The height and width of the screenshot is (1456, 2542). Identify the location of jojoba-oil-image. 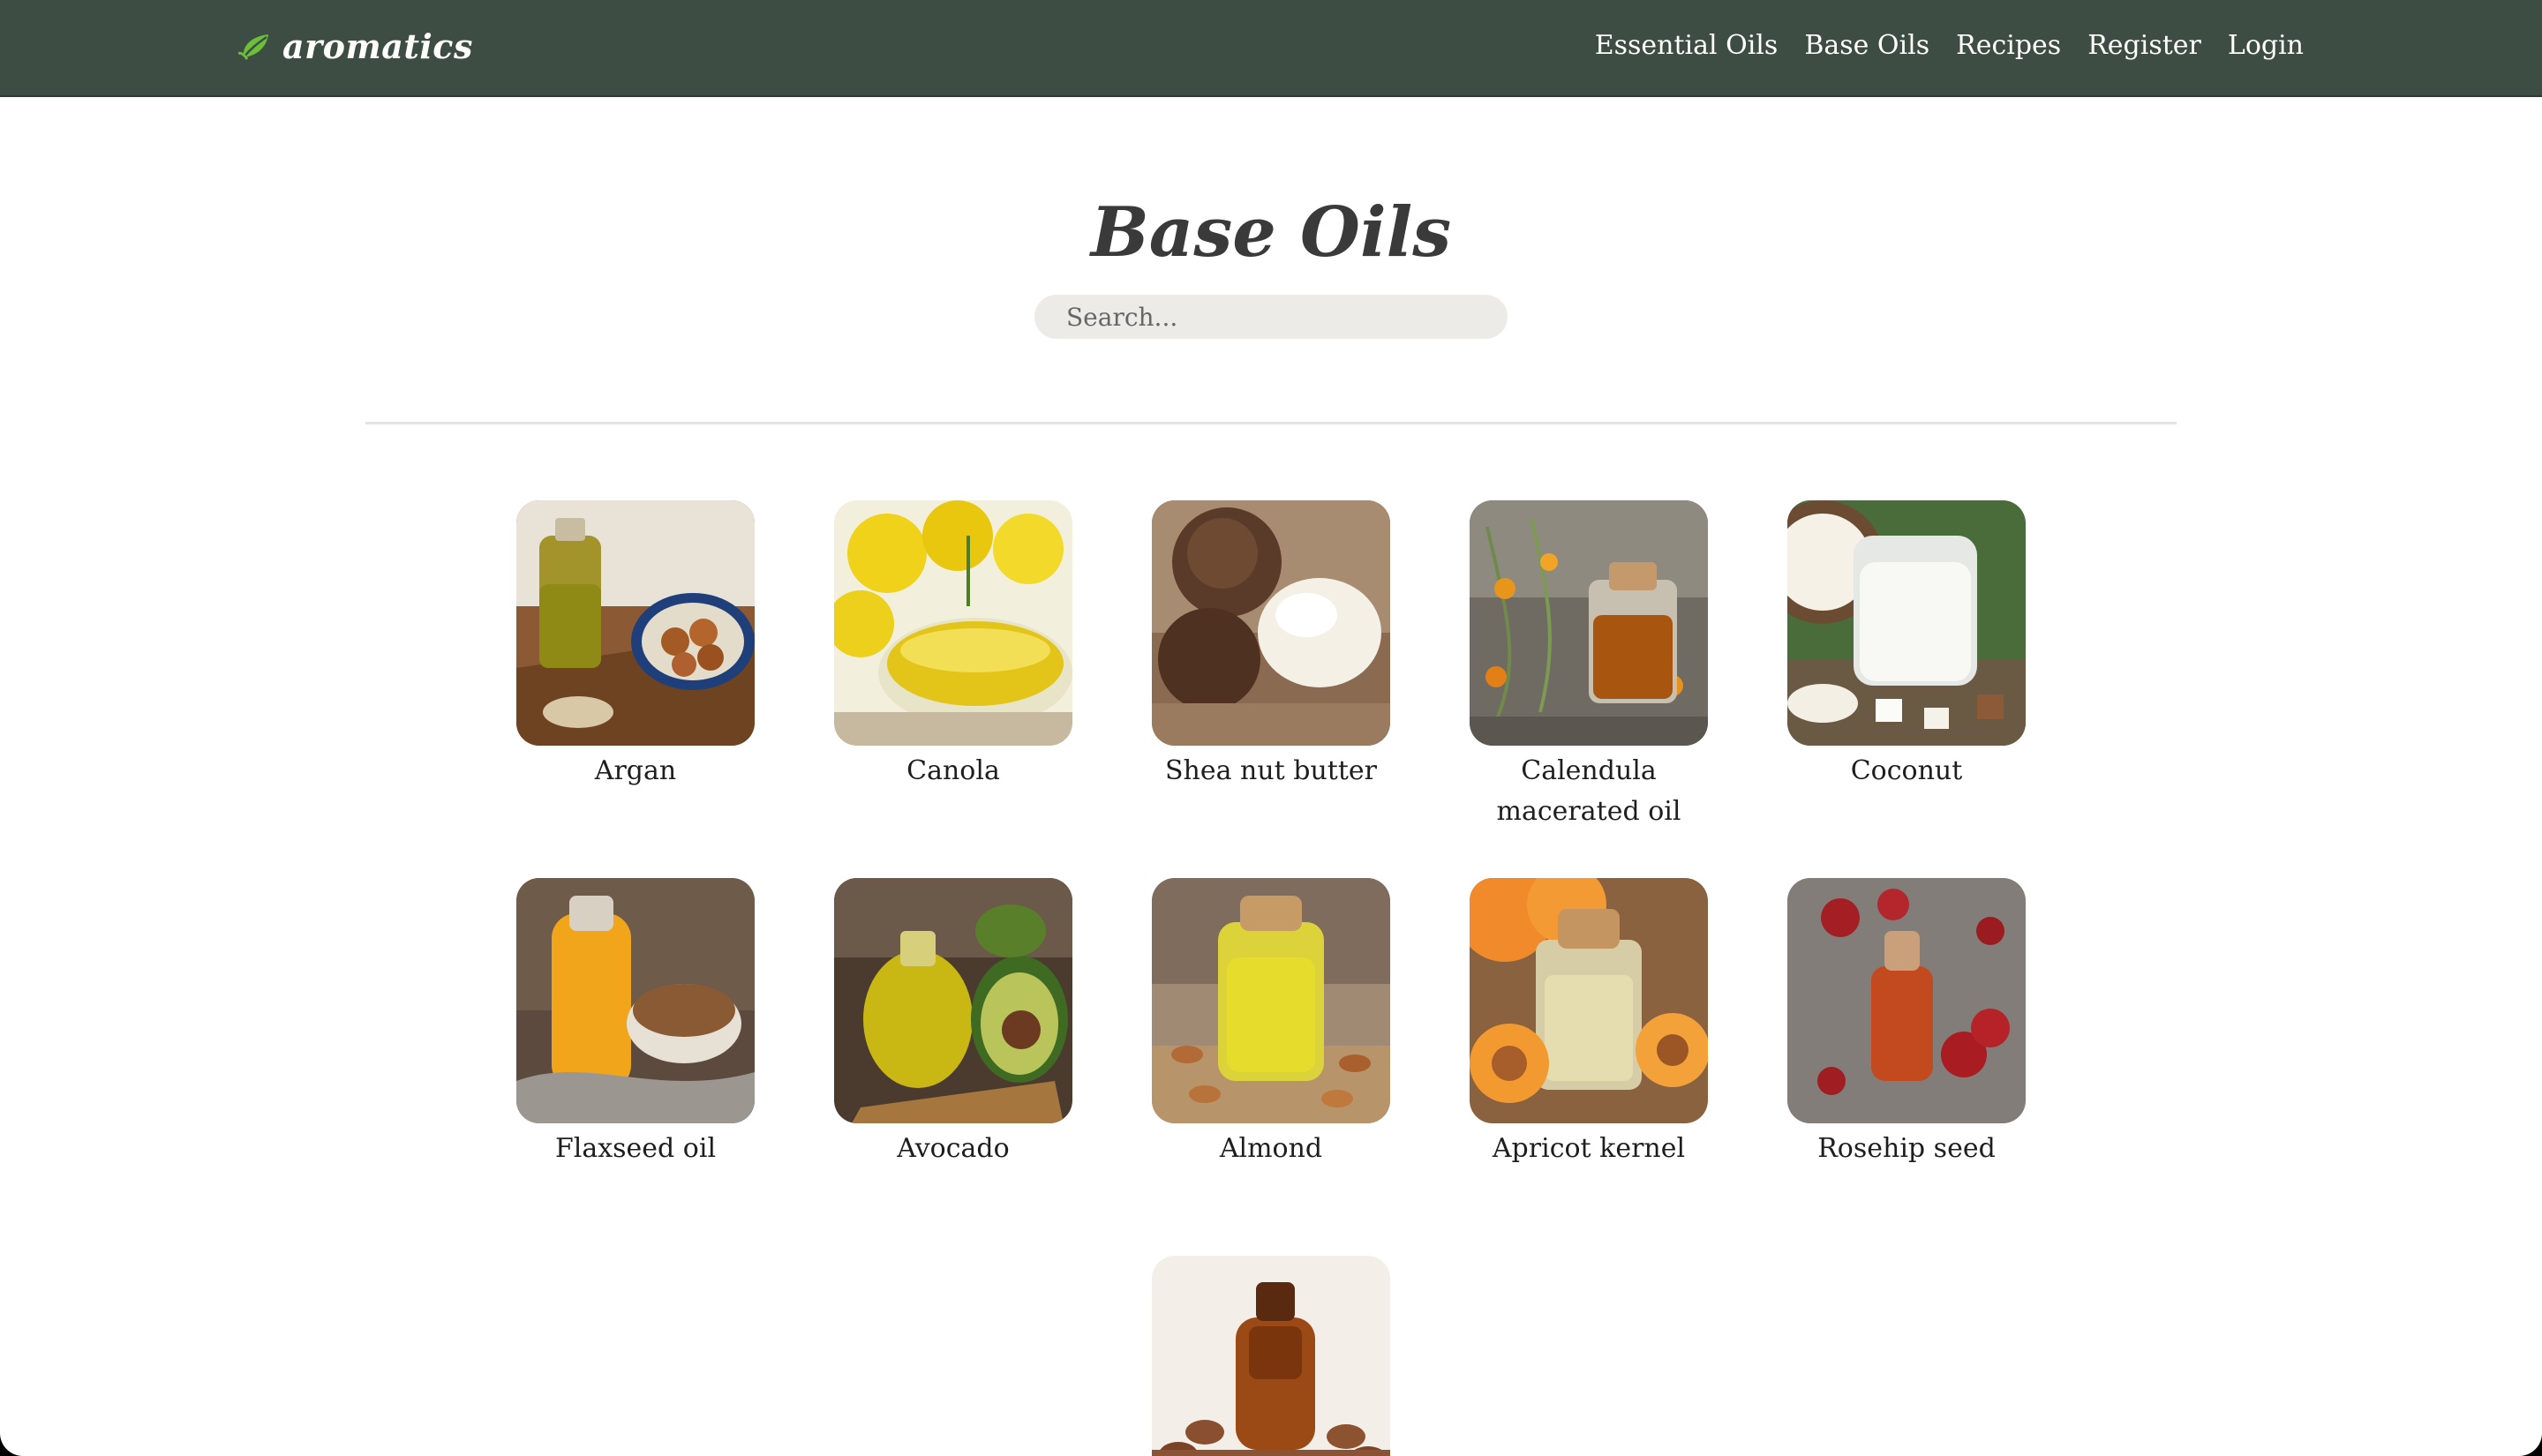
(1271, 1356).